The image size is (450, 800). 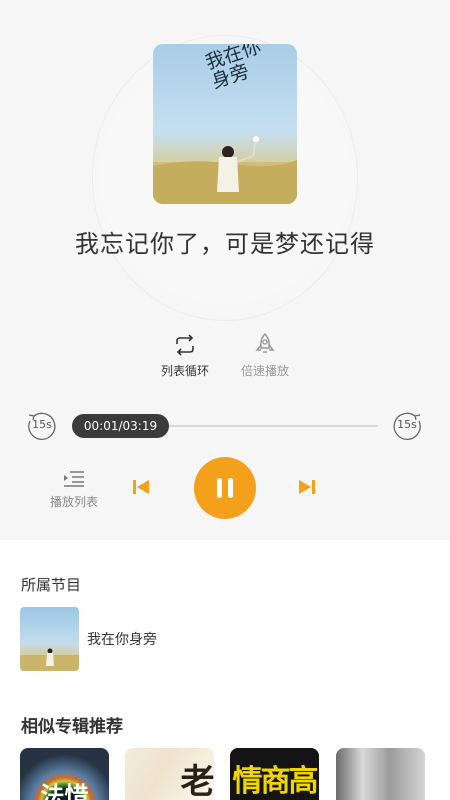 I want to click on next-track-button, so click(x=307, y=487).